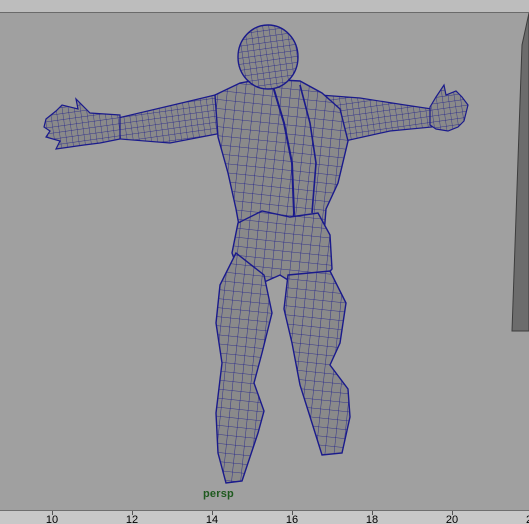  Describe the element at coordinates (520, 172) in the screenshot. I see `background-plane` at that location.